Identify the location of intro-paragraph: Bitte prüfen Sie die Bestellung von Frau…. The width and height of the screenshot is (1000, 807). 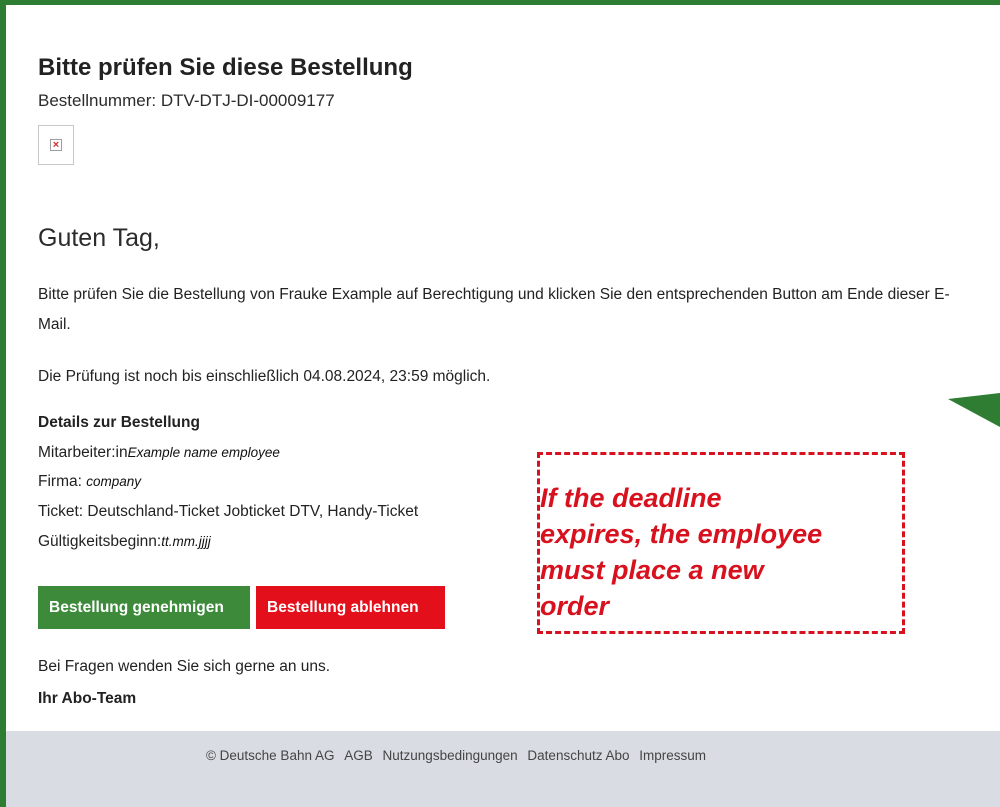
(494, 309).